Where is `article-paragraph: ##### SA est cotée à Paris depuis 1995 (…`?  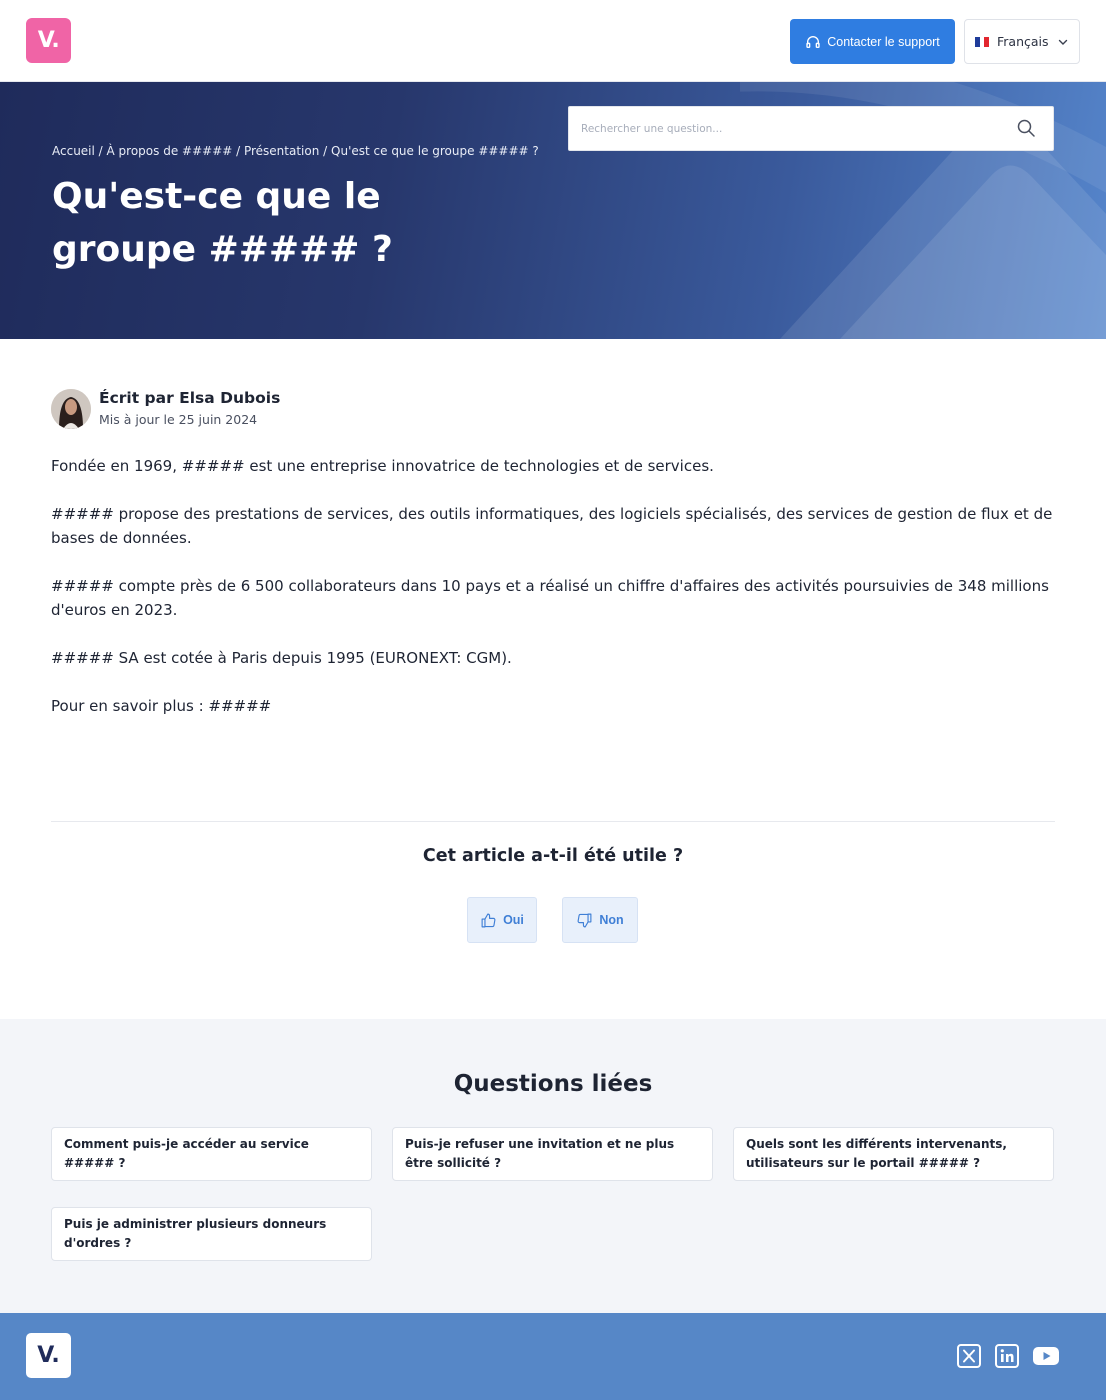 article-paragraph: ##### SA est cotée à Paris depuis 1995 (… is located at coordinates (281, 658).